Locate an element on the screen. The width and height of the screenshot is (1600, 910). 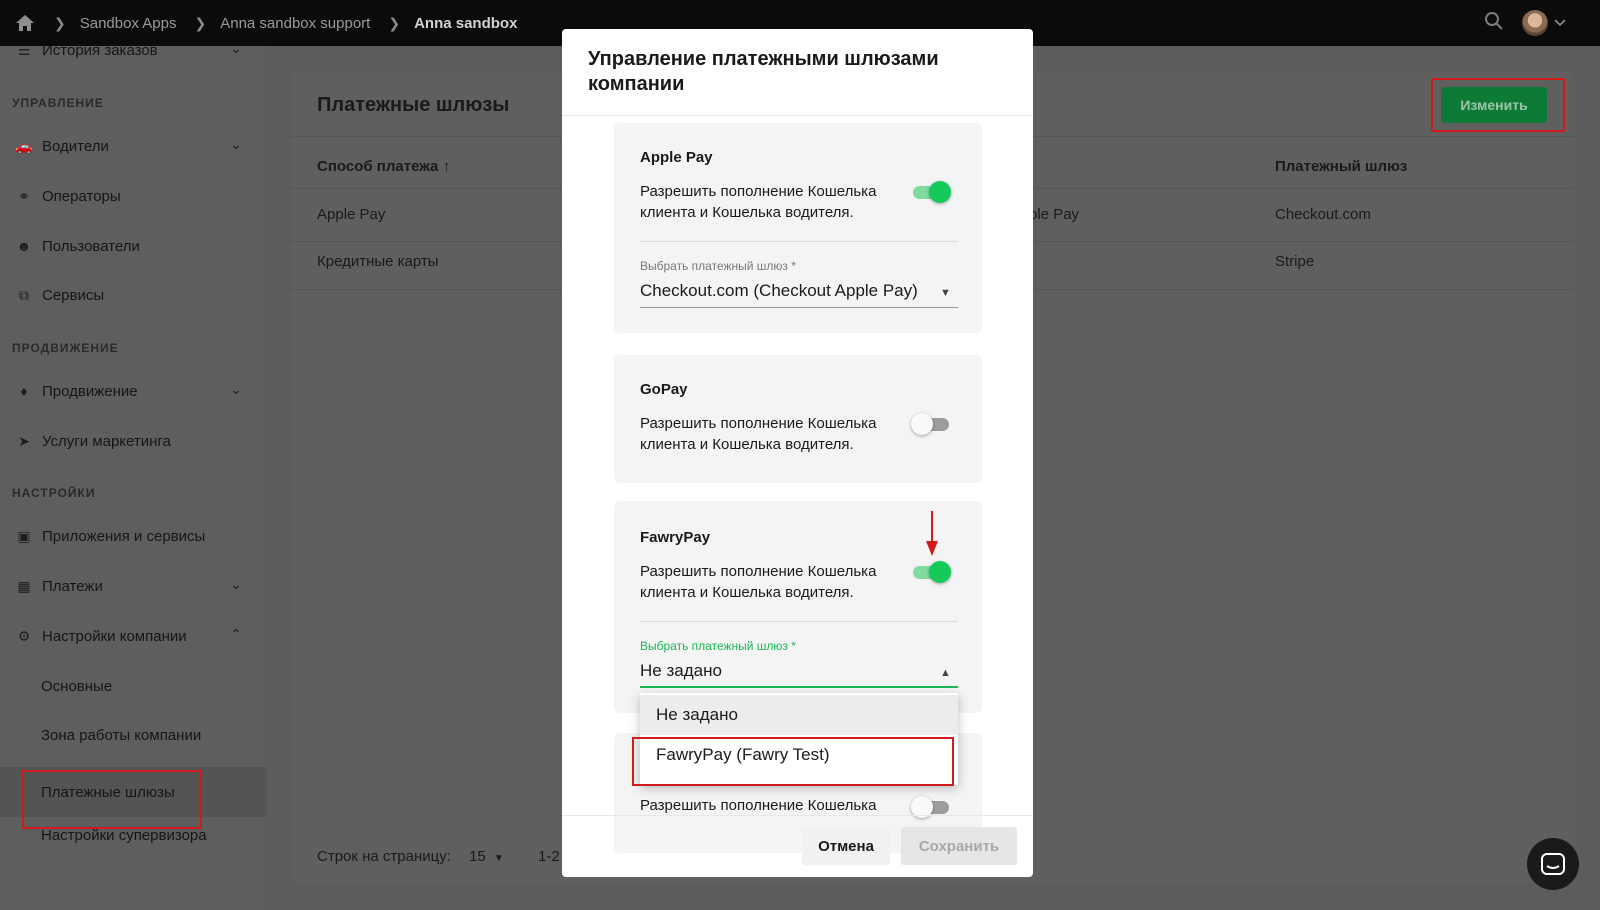
rows-per-page-value: 15 is located at coordinates (477, 856).